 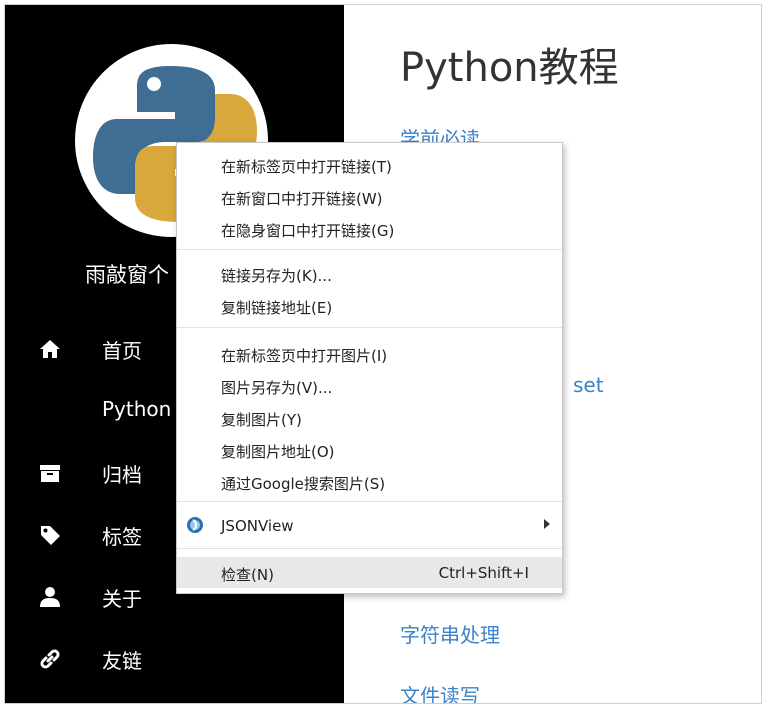 What do you see at coordinates (122, 351) in the screenshot?
I see `nav-item-label: 首页` at bounding box center [122, 351].